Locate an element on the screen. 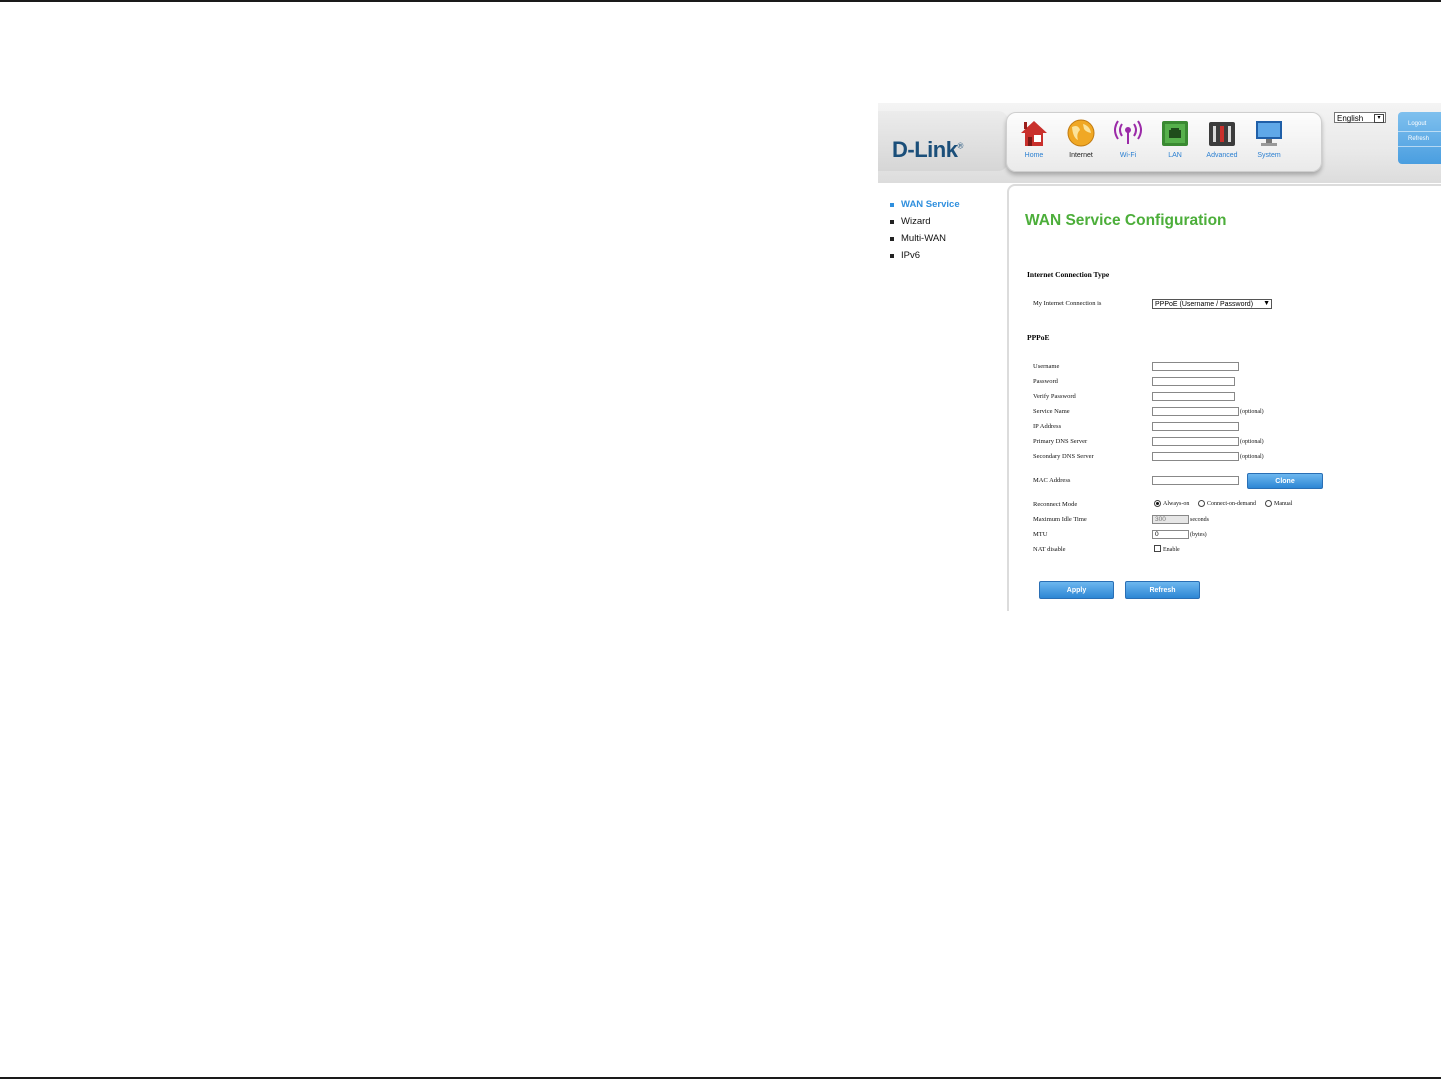 The image size is (1441, 1081). nav-wifi-label: Wi-Fi is located at coordinates (1128, 155).